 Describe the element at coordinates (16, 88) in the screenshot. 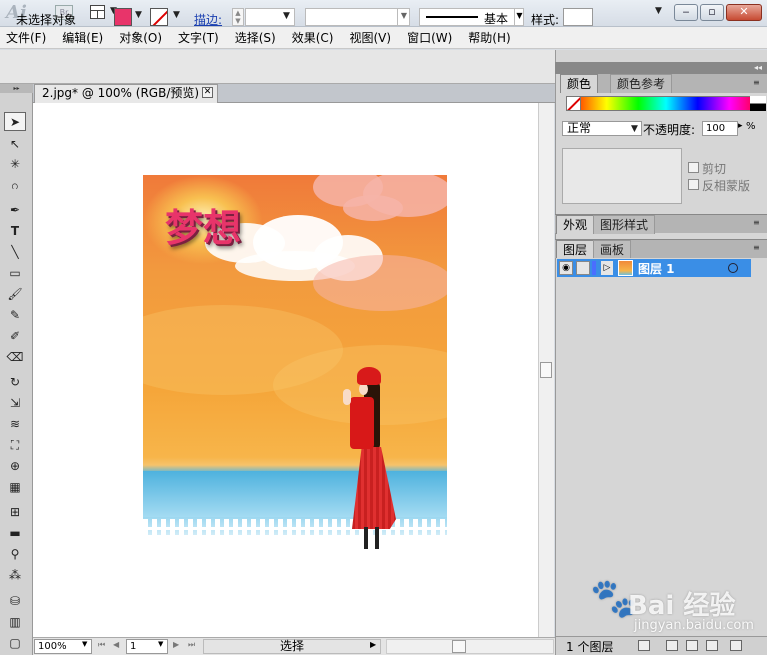

I see `tools-panel-grip: ▸▸` at that location.